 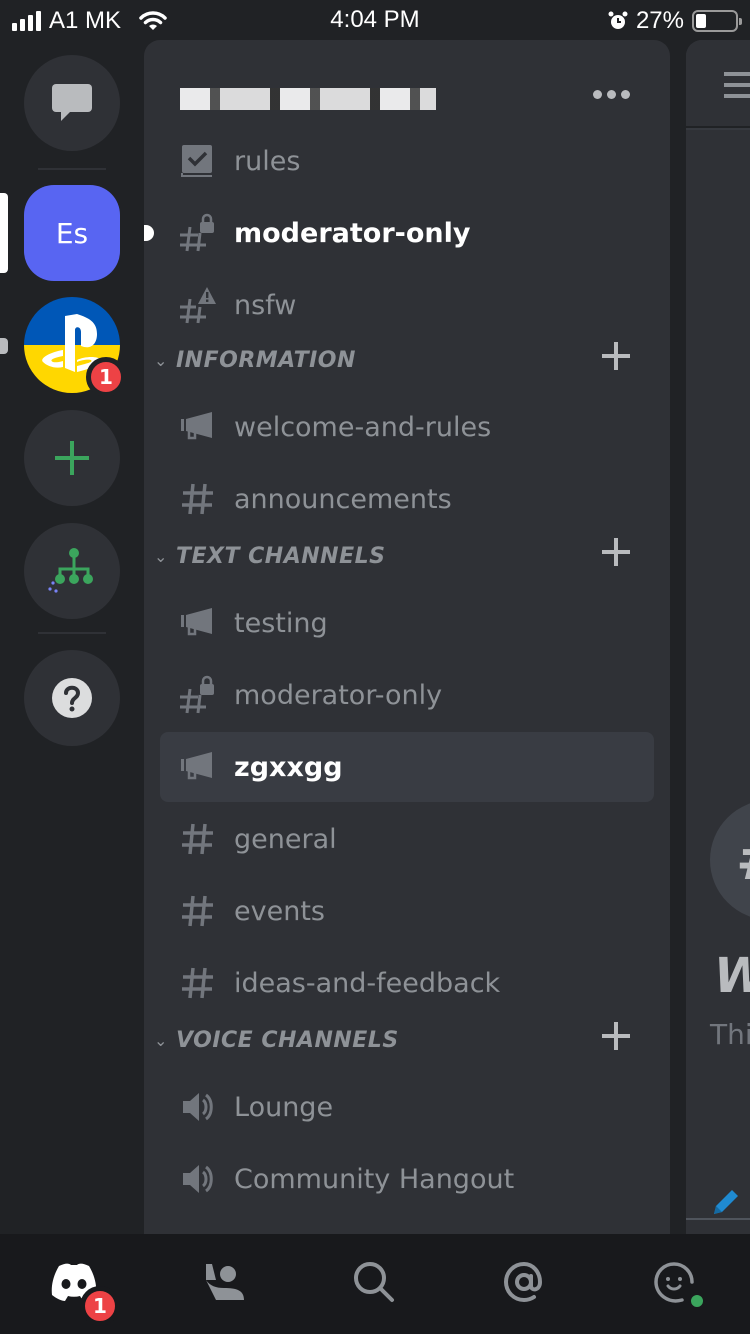 I want to click on chat-header, so click(x=718, y=84).